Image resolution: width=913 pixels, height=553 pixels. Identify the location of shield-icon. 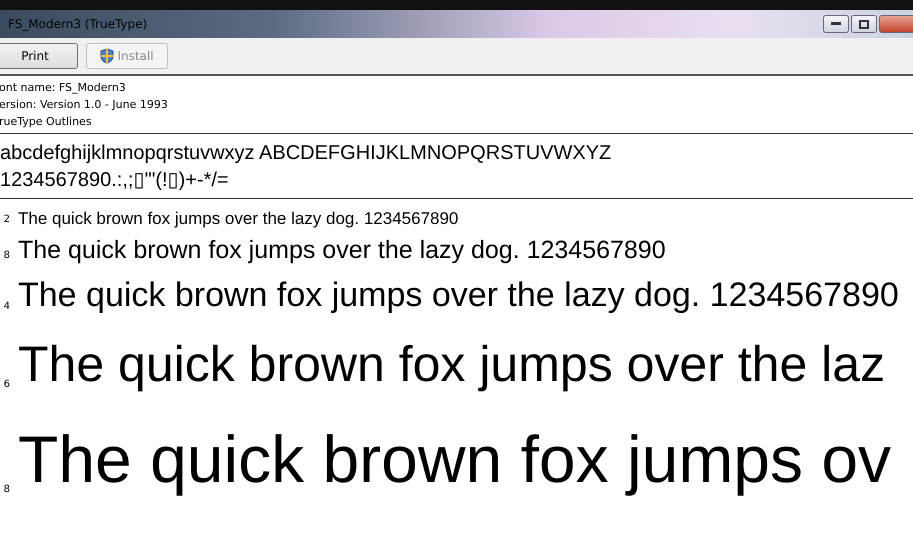
(107, 56).